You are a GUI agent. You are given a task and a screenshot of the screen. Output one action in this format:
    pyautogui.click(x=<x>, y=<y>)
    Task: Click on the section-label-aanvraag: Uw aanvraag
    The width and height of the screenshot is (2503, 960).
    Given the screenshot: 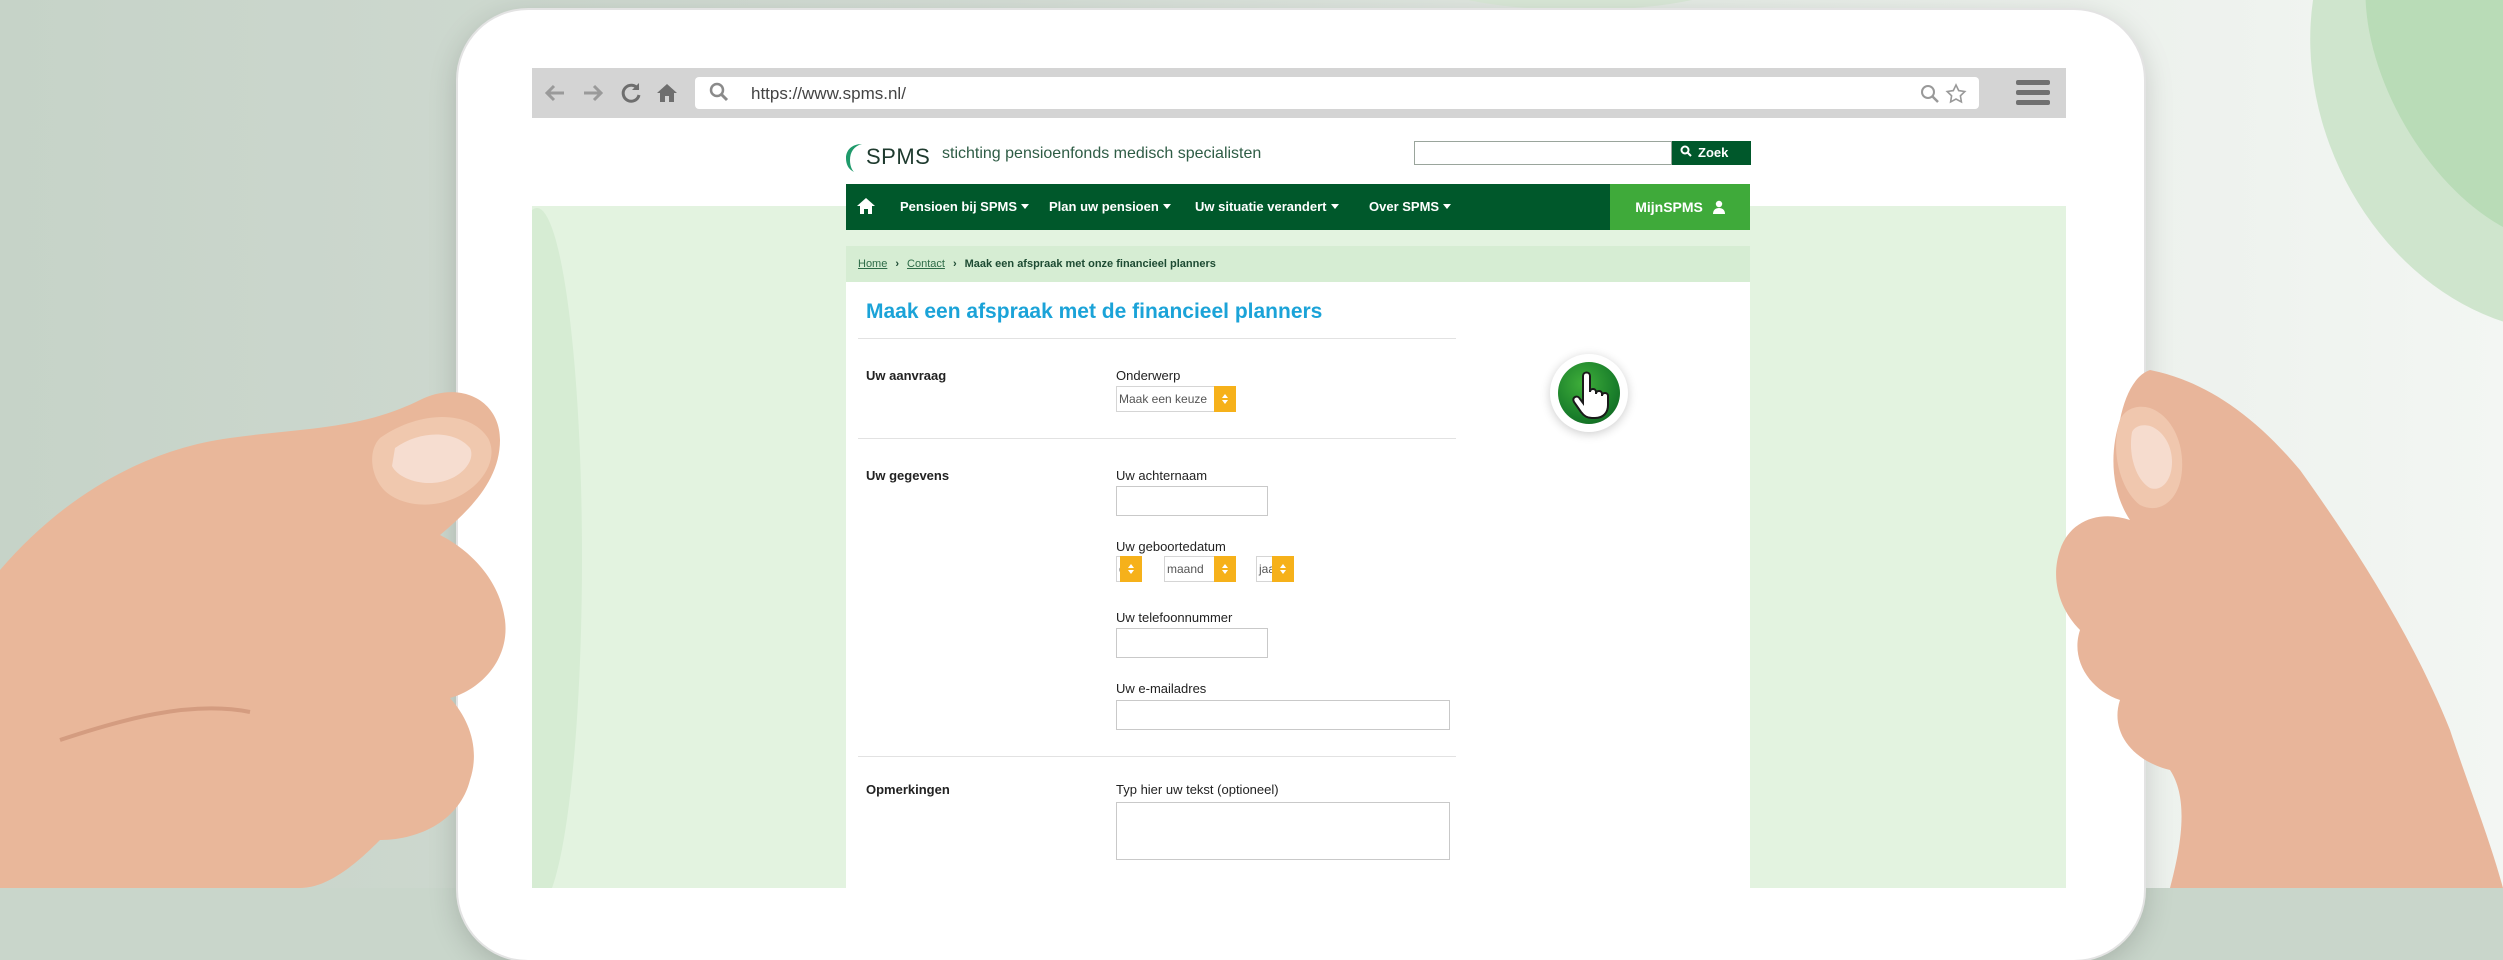 What is the action you would take?
    pyautogui.click(x=906, y=375)
    